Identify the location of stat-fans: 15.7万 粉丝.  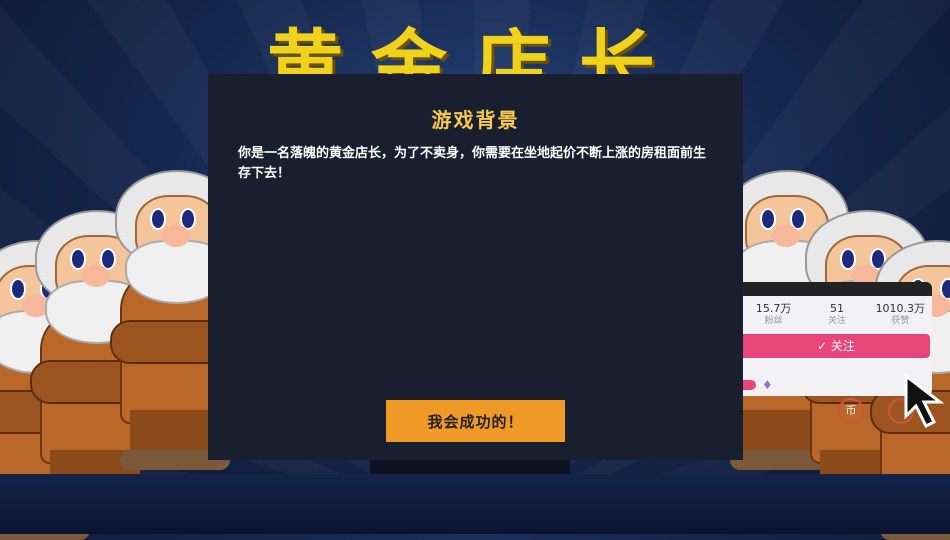
(773, 315).